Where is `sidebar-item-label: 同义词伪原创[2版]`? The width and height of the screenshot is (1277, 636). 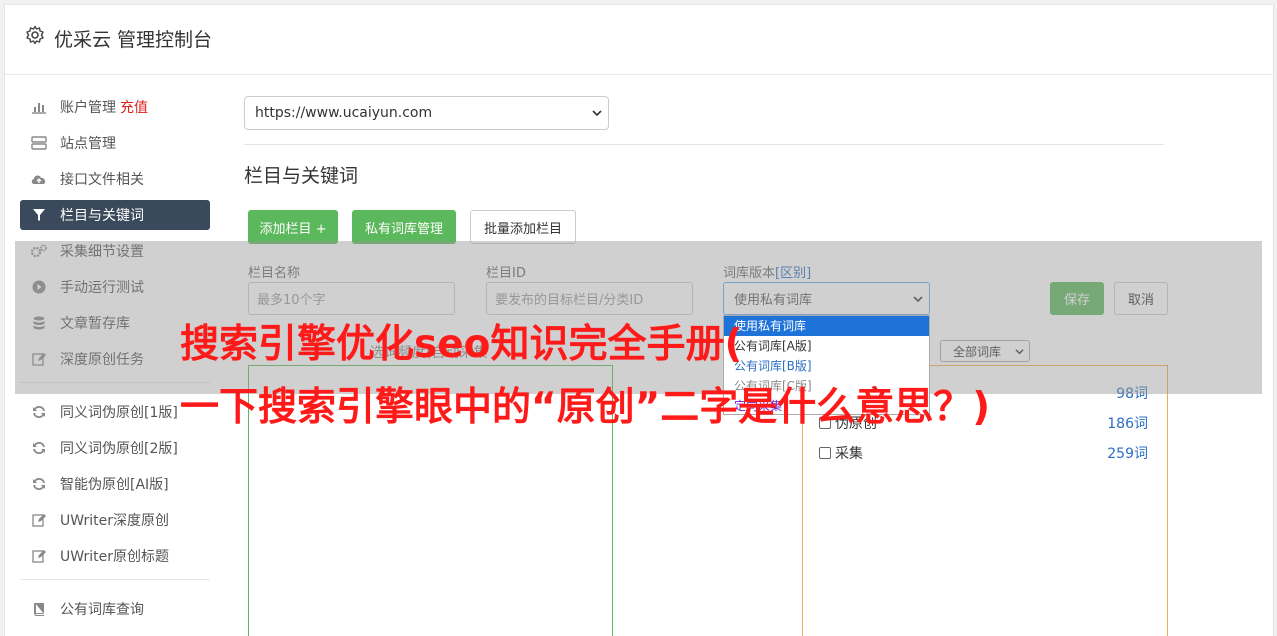
sidebar-item-label: 同义词伪原创[2版] is located at coordinates (119, 449).